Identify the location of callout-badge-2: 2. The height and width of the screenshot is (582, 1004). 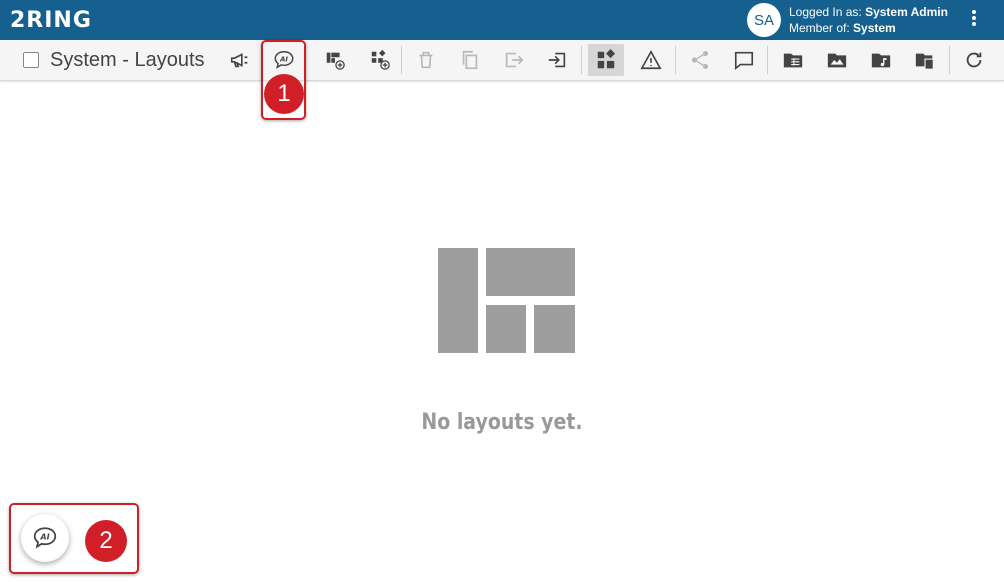
(106, 541).